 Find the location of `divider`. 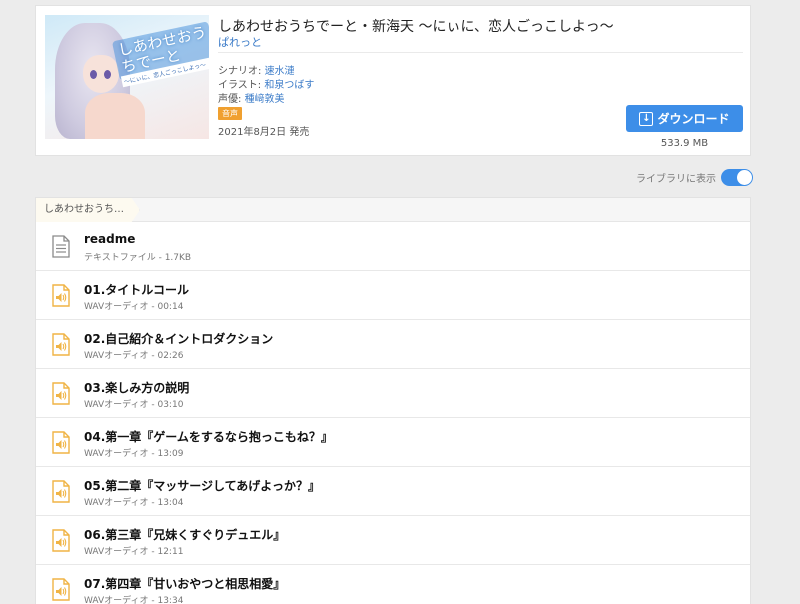

divider is located at coordinates (480, 52).